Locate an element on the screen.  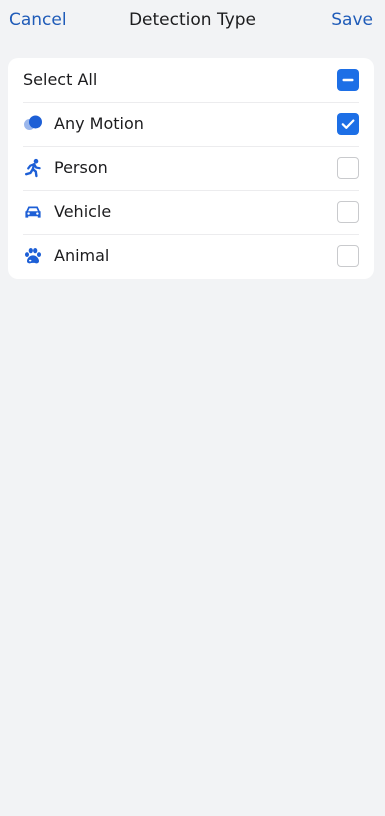
person-row: Person is located at coordinates (191, 168).